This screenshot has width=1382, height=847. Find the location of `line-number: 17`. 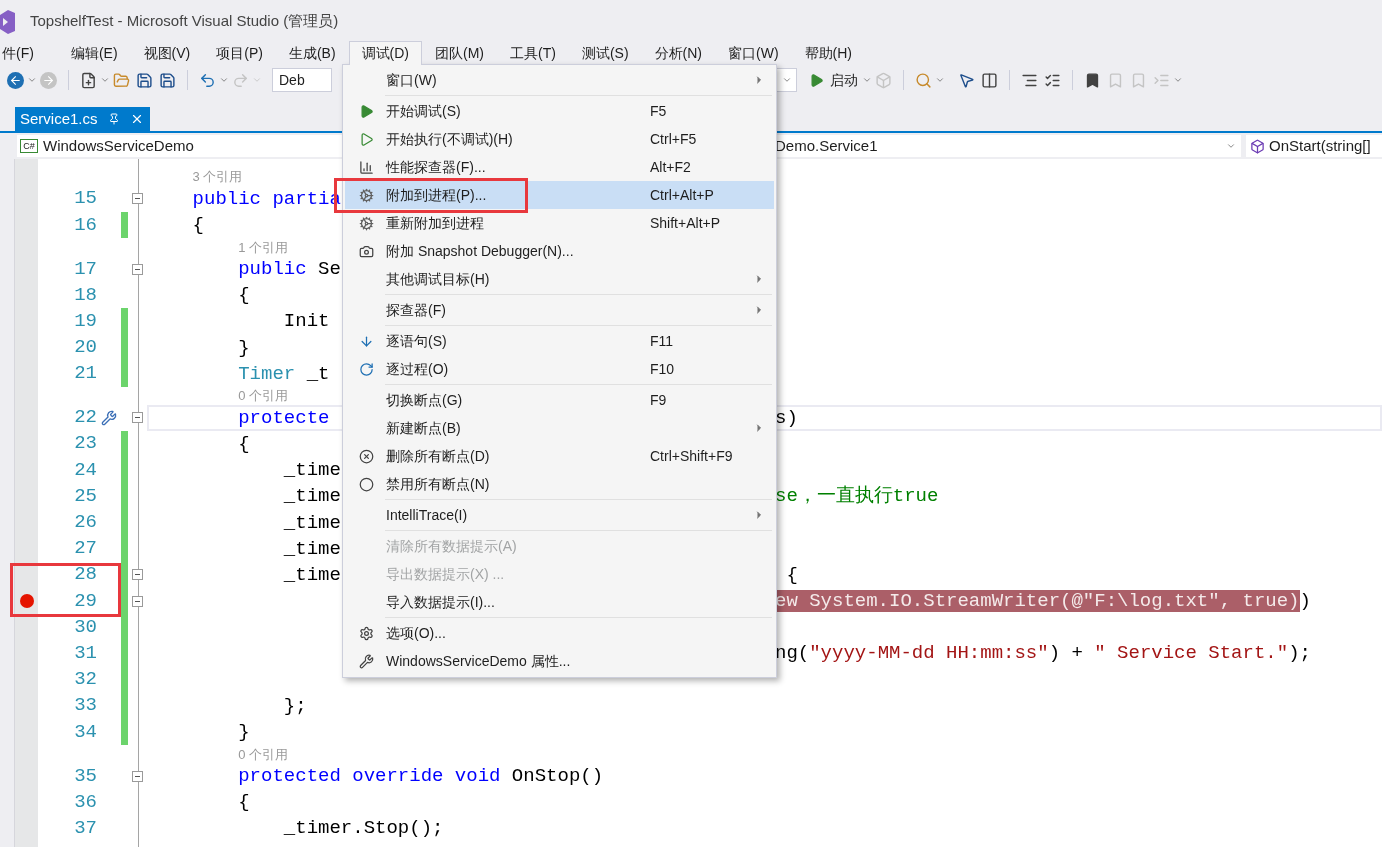

line-number: 17 is located at coordinates (85, 269).